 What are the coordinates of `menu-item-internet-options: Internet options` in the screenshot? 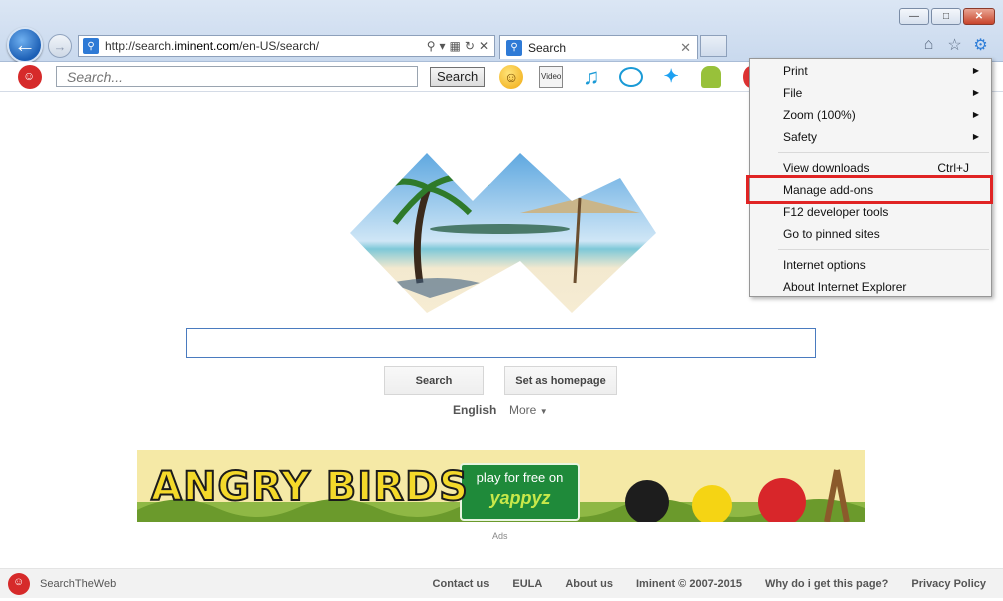 It's located at (870, 265).